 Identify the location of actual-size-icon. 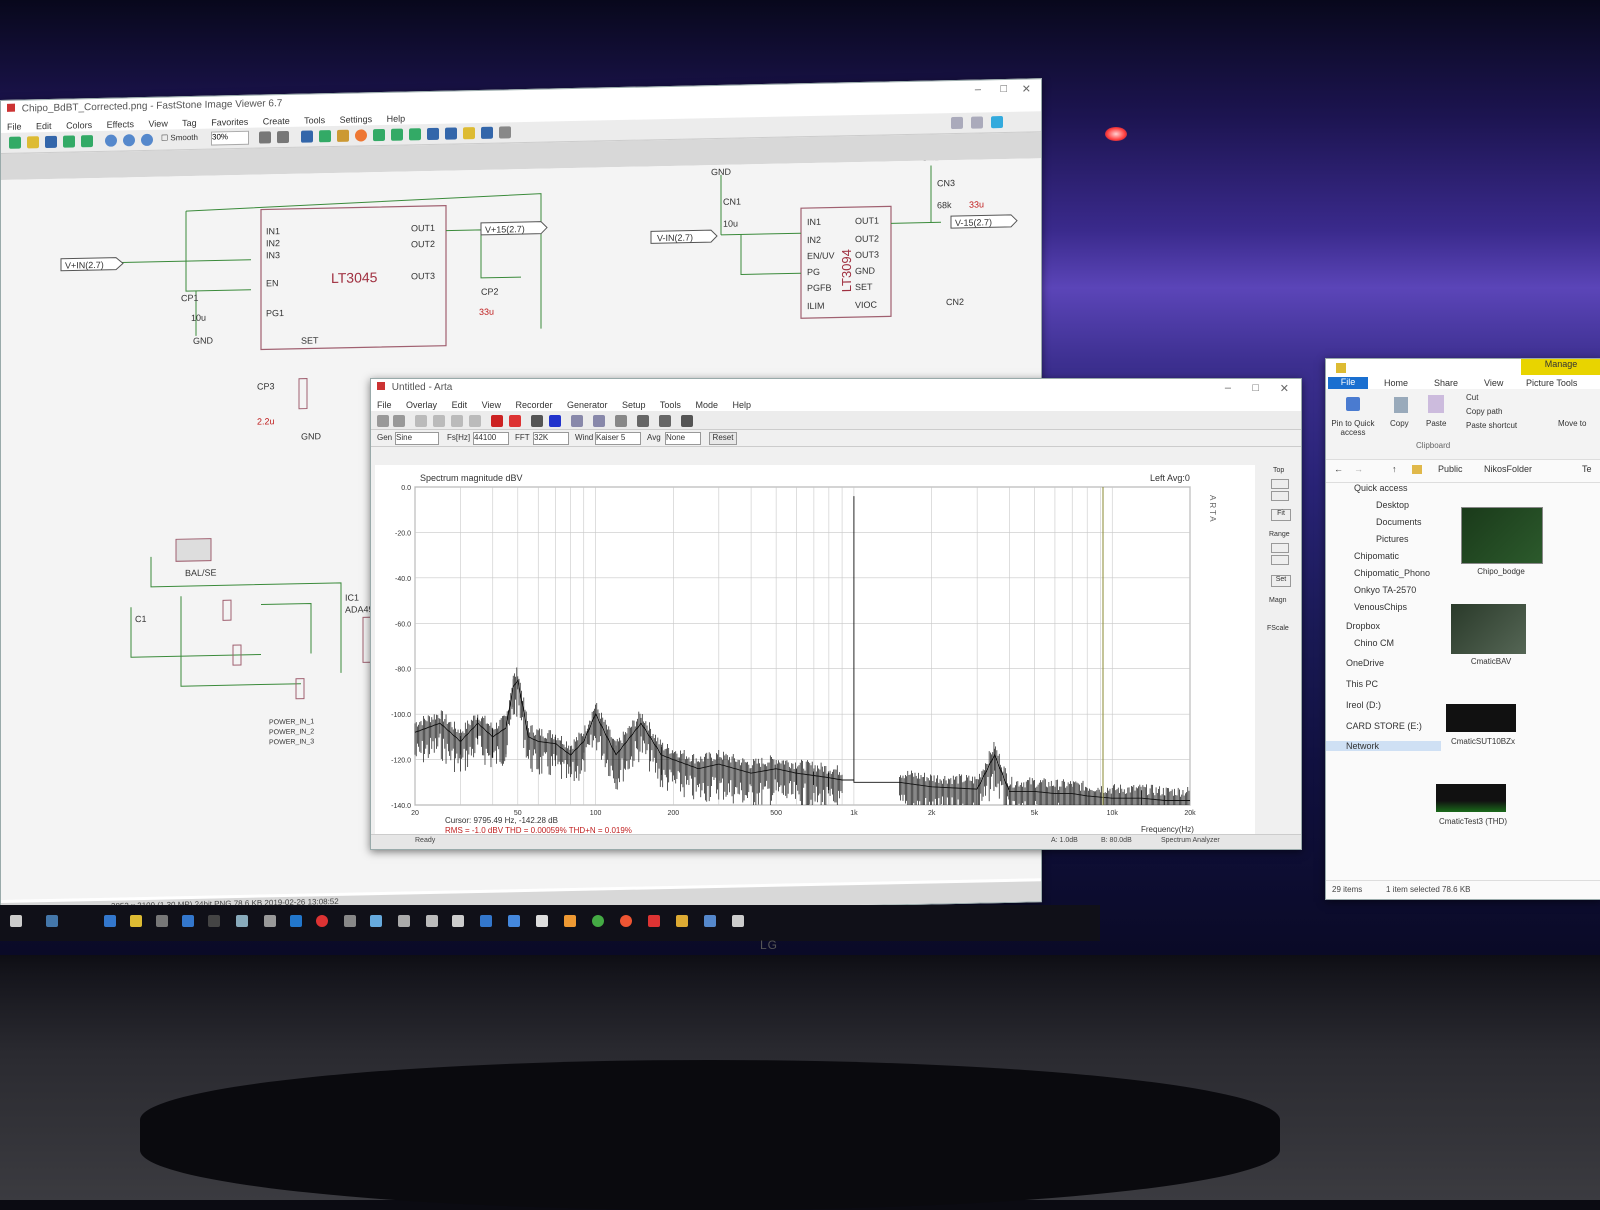
(147, 140).